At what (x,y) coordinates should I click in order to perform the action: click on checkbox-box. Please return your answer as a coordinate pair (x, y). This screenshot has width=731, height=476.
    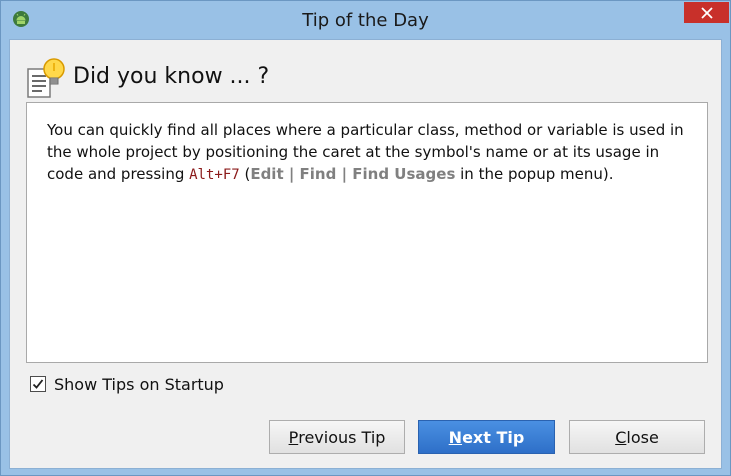
    Looking at the image, I should click on (38, 384).